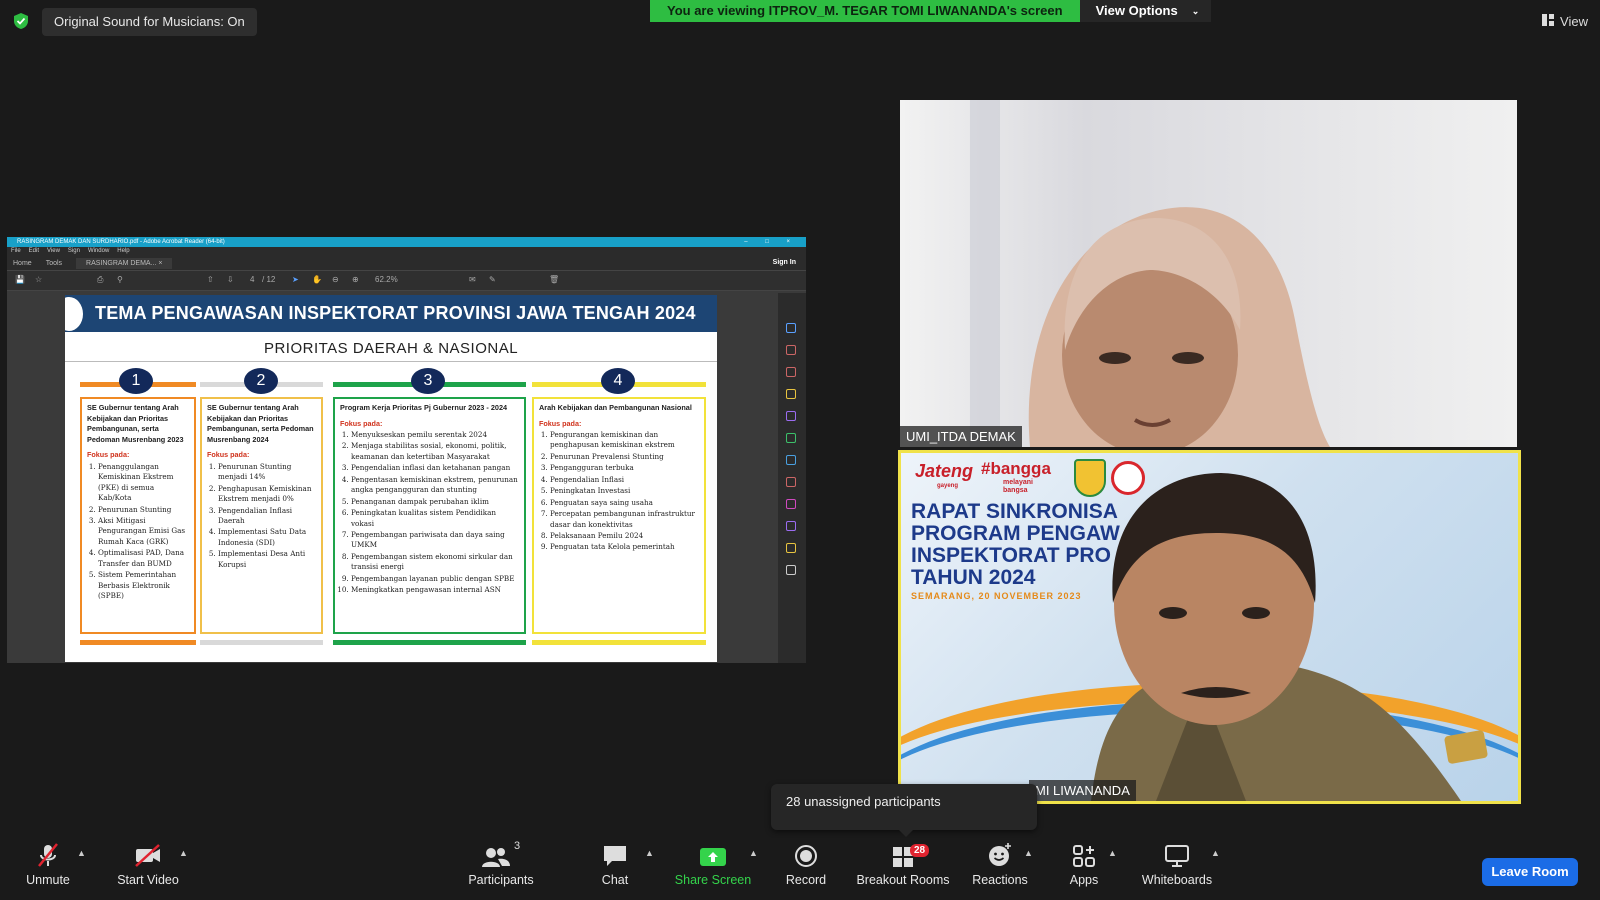  What do you see at coordinates (148, 869) in the screenshot?
I see `start-video-button: Start Video` at bounding box center [148, 869].